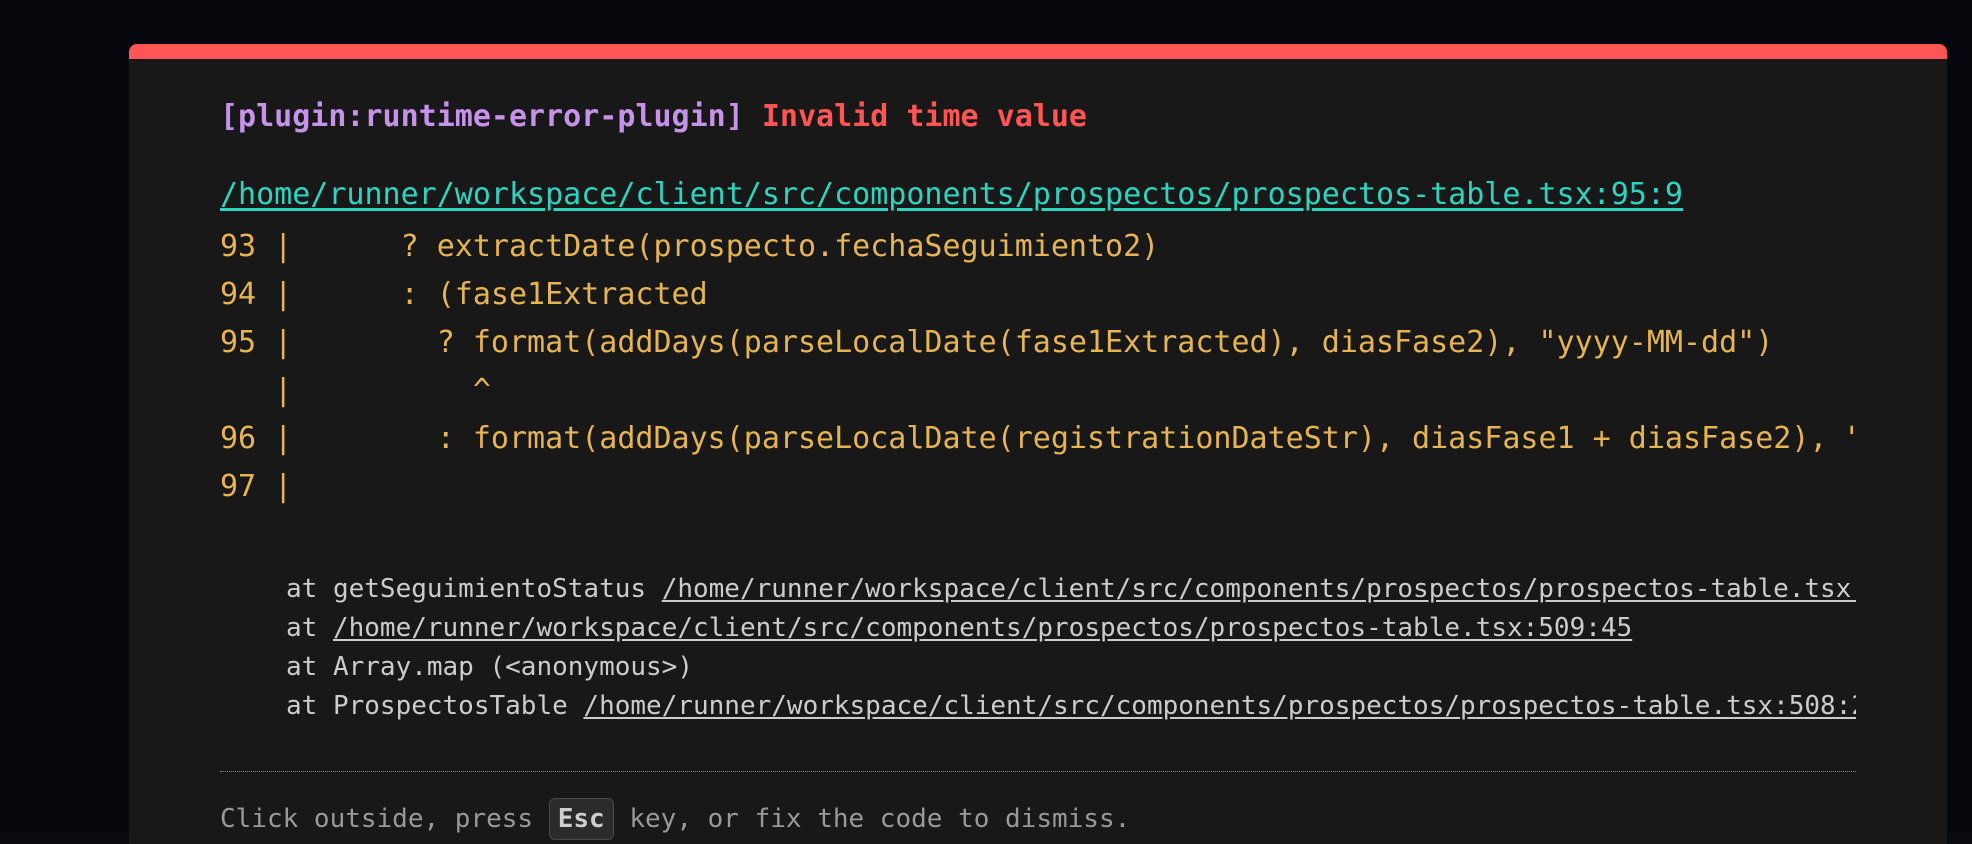 This screenshot has width=1972, height=844. What do you see at coordinates (435, 706) in the screenshot?
I see `stack-trace-prefix: at ProspectosTable` at bounding box center [435, 706].